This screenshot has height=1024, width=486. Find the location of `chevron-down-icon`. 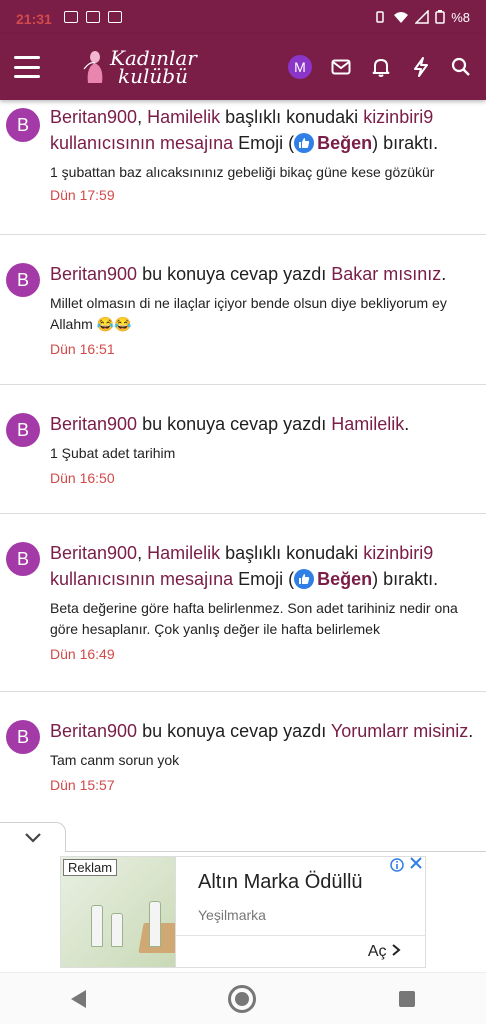

chevron-down-icon is located at coordinates (32, 837).